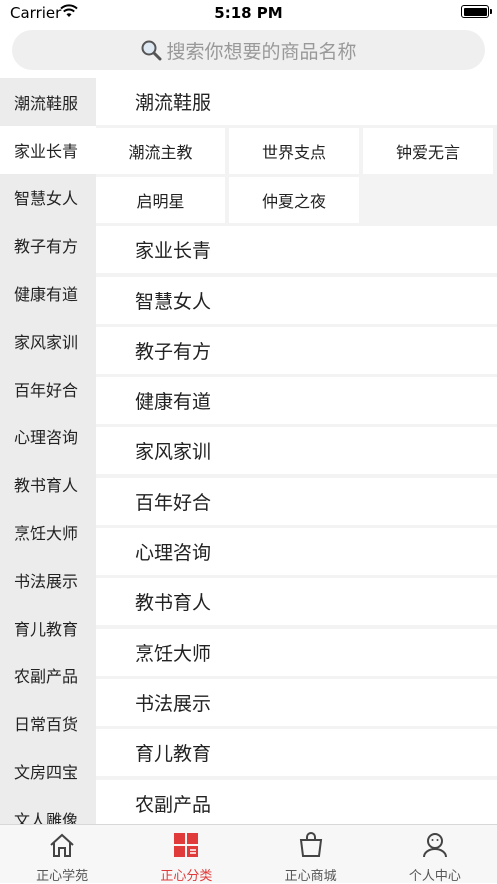  Describe the element at coordinates (434, 876) in the screenshot. I see `tab-label: 个人中心` at that location.